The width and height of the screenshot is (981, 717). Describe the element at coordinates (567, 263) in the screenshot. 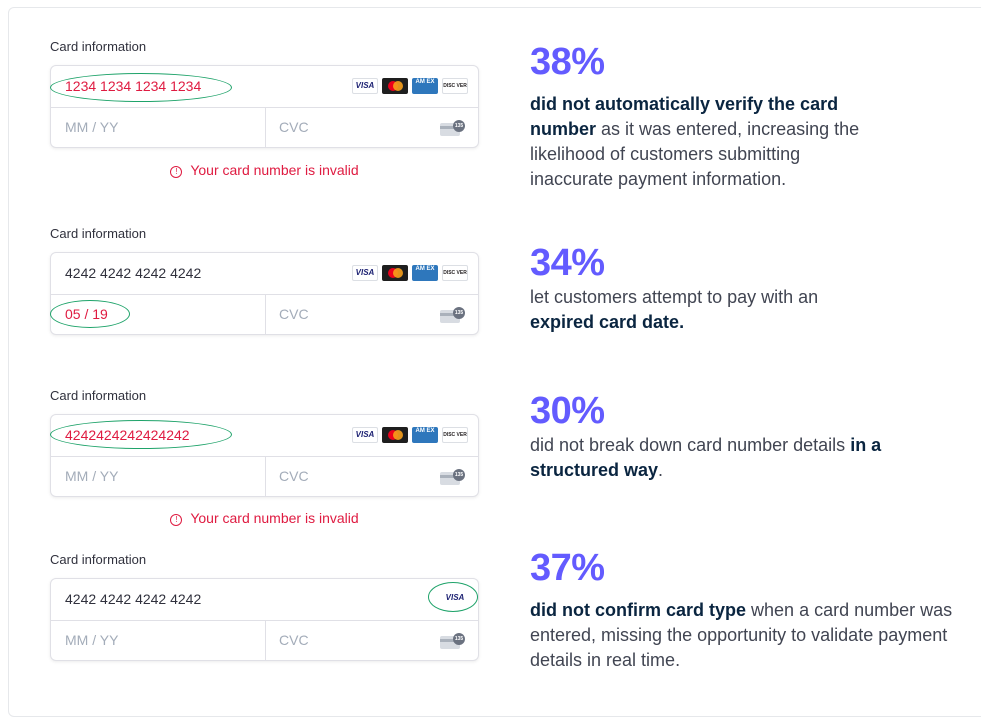

I see `stat-percent: 34%` at that location.